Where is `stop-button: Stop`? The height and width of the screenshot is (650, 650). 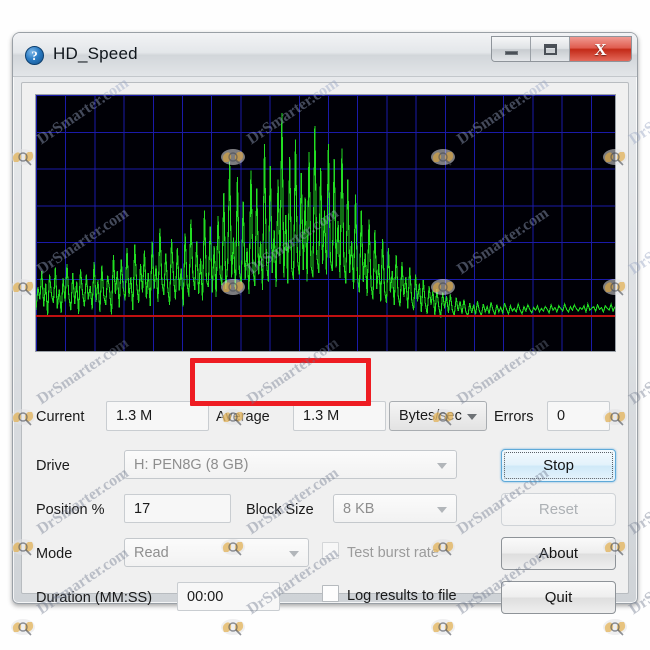 stop-button: Stop is located at coordinates (558, 465).